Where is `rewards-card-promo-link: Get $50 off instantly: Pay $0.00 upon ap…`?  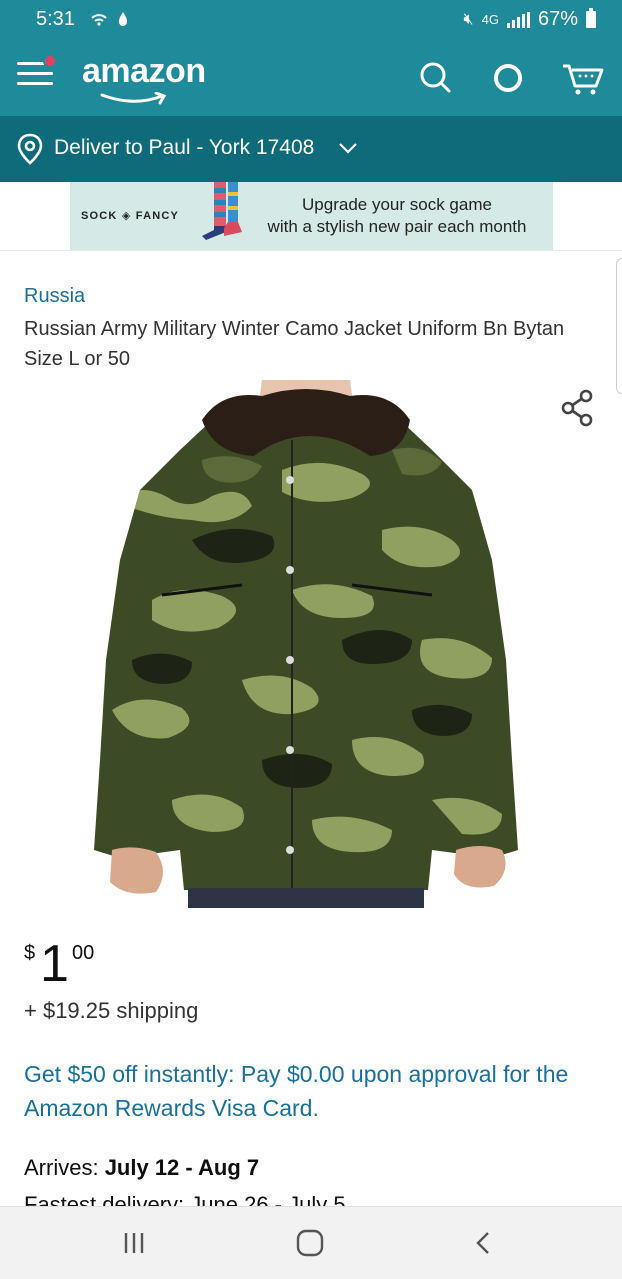 rewards-card-promo-link: Get $50 off instantly: Pay $0.00 upon ap… is located at coordinates (314, 1091).